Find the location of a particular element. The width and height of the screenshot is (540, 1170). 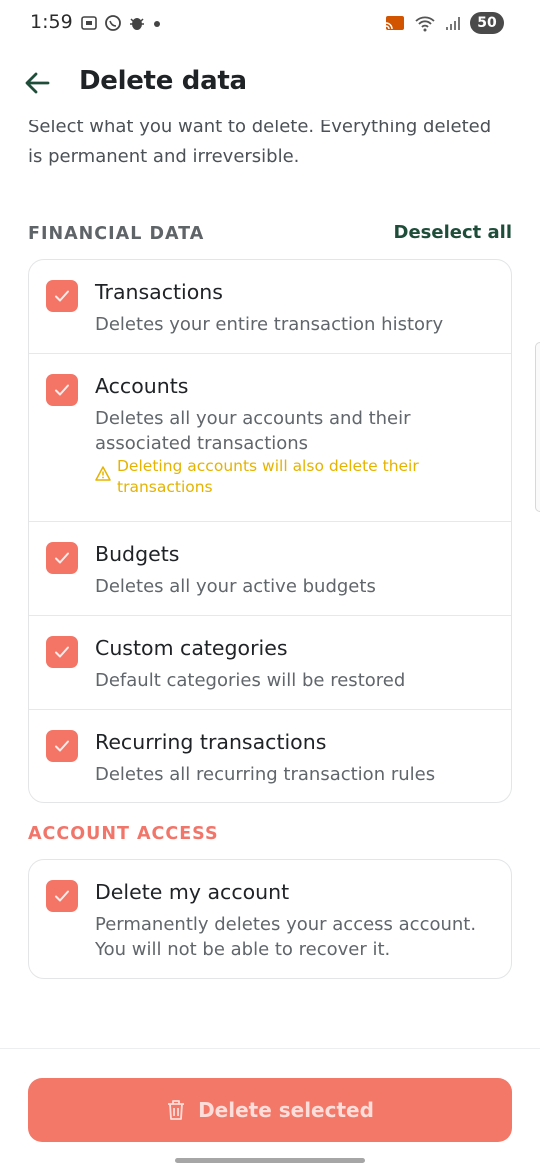

financial-section-title: FINANCIAL DATA is located at coordinates (116, 234).